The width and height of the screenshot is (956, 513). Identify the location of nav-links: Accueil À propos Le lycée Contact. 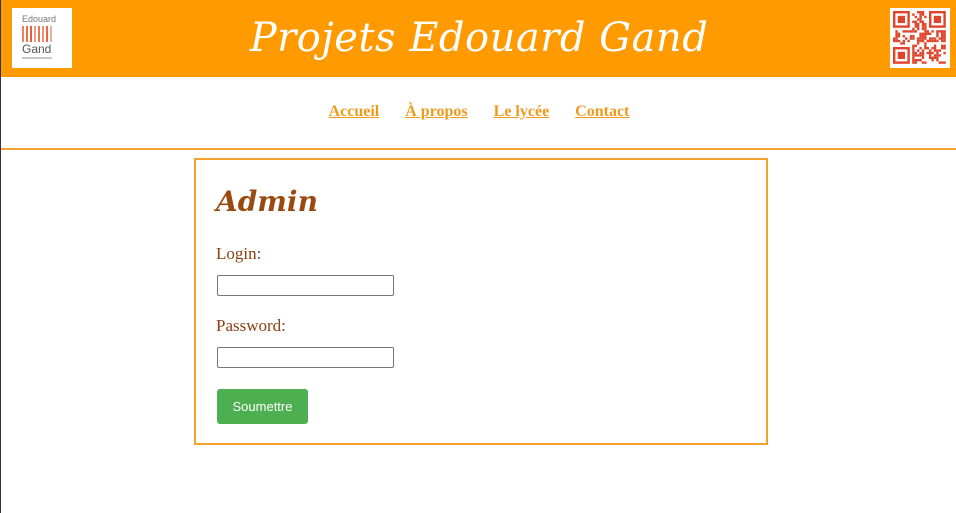
(478, 112).